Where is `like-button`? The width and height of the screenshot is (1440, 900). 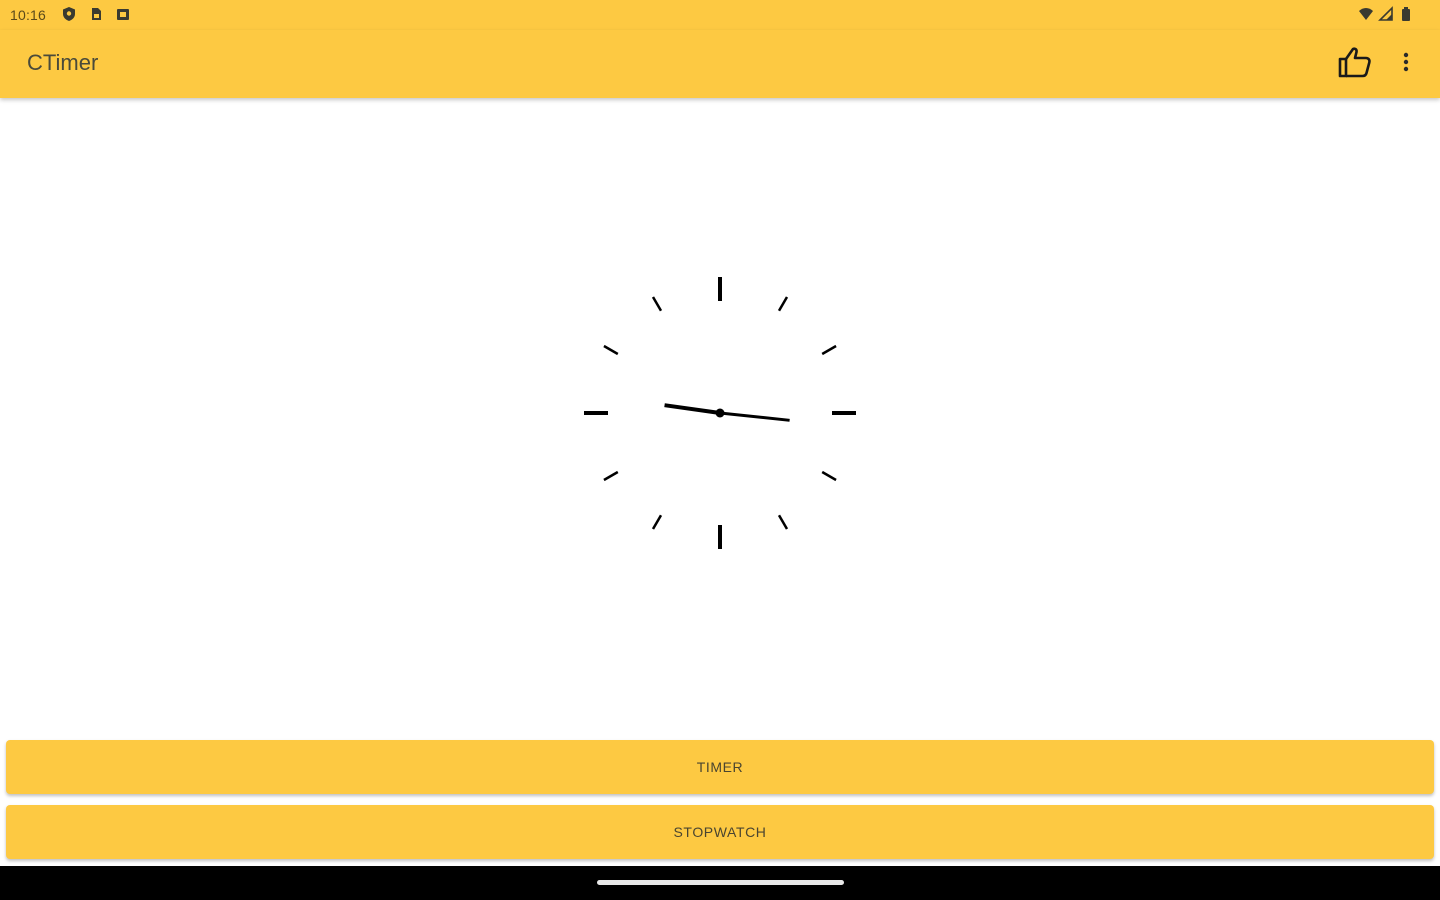 like-button is located at coordinates (1355, 64).